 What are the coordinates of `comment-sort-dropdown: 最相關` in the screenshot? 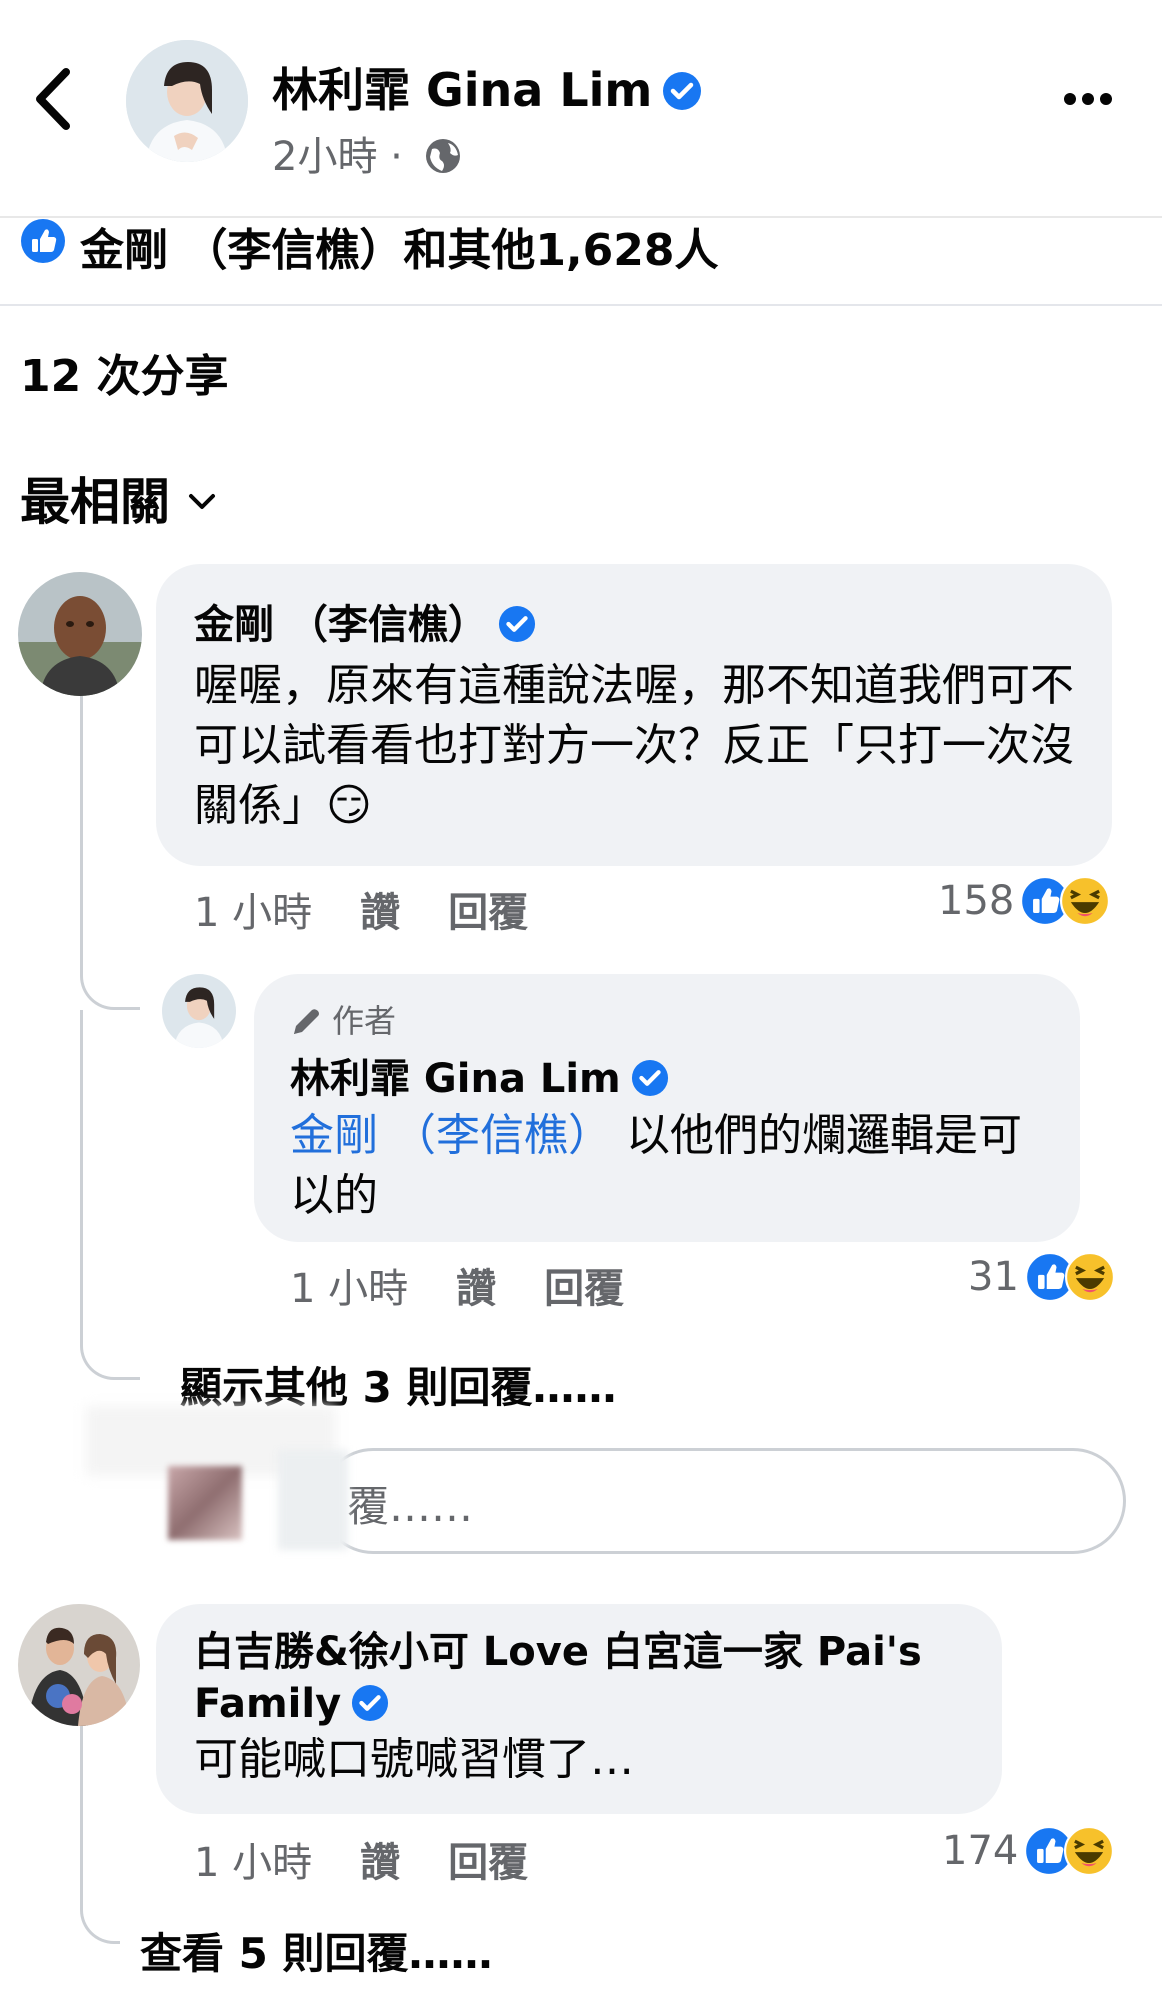 It's located at (118, 498).